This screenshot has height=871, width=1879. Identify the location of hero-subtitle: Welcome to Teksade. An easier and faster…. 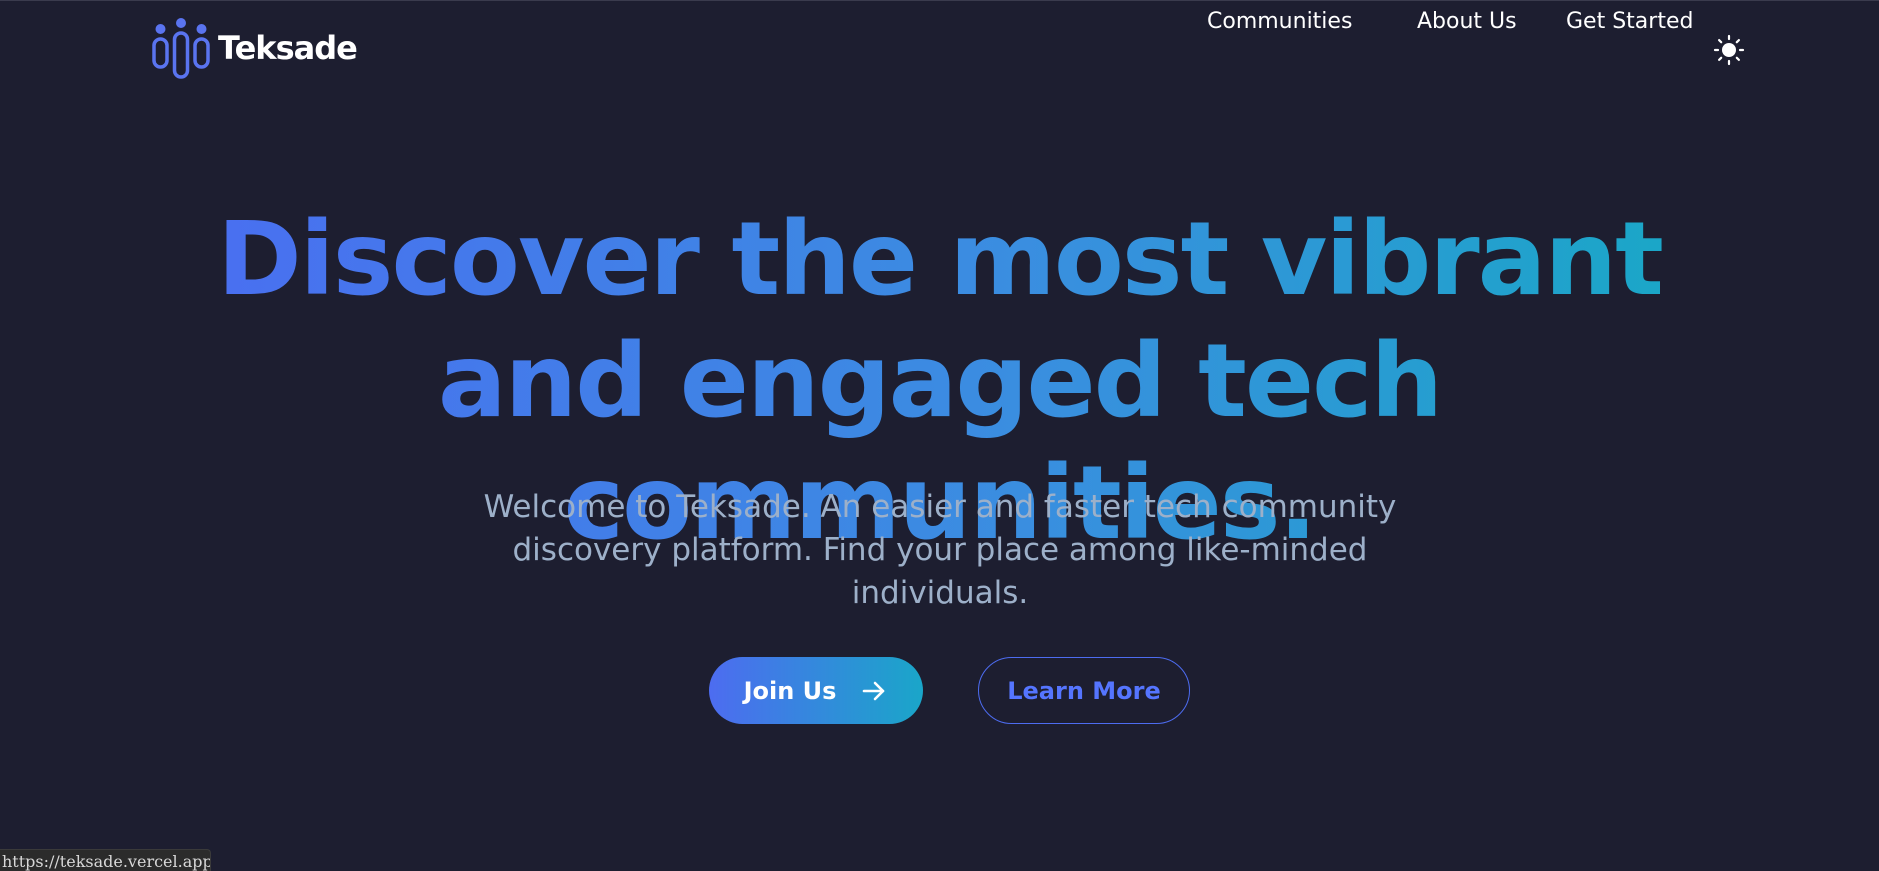
(940, 550).